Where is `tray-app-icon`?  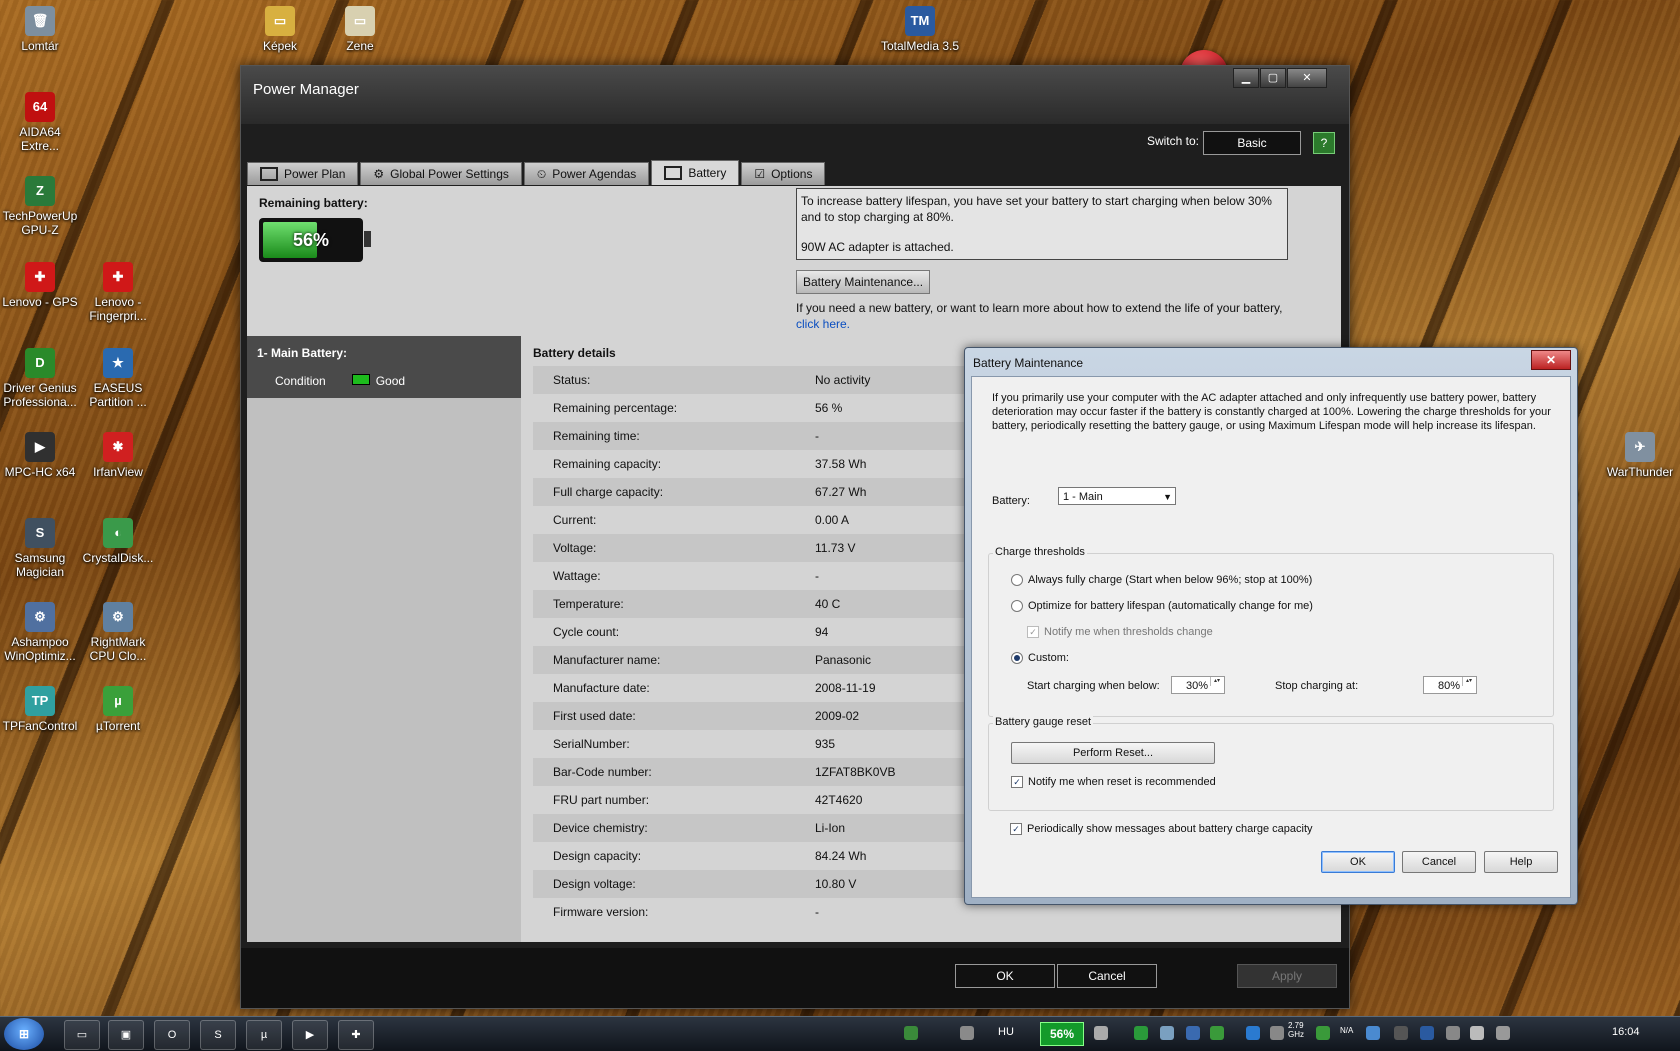
tray-app-icon is located at coordinates (1193, 1033).